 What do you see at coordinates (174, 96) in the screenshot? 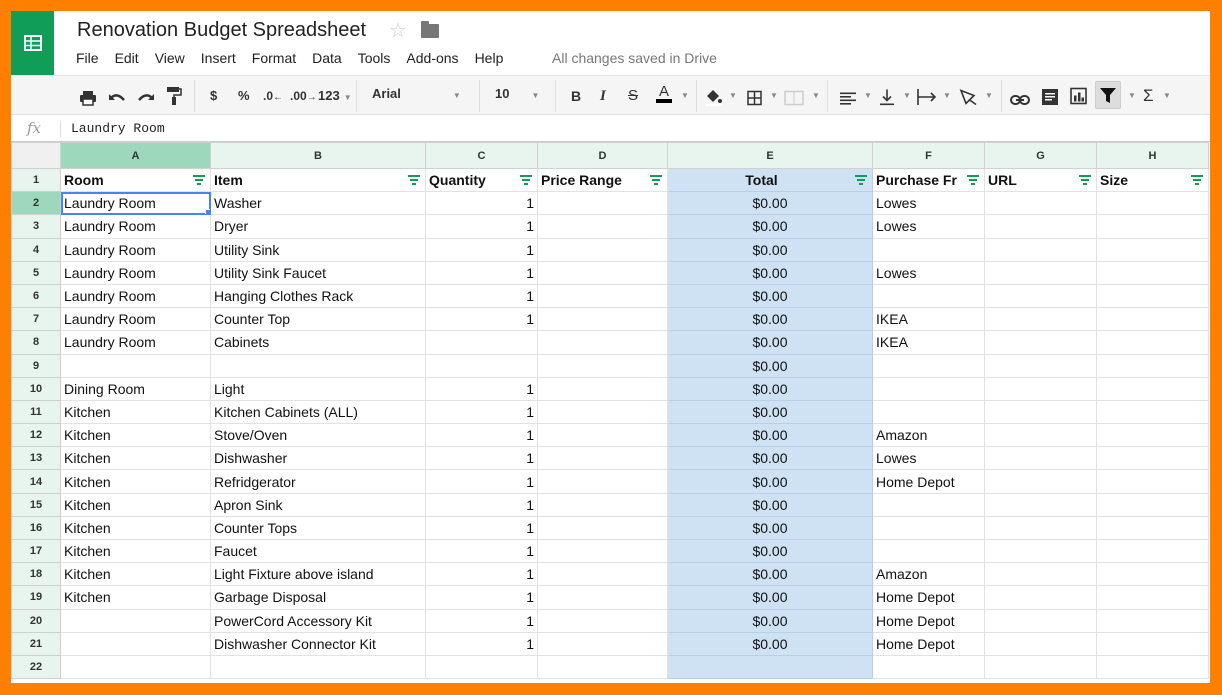
I see `paint-format-icon` at bounding box center [174, 96].